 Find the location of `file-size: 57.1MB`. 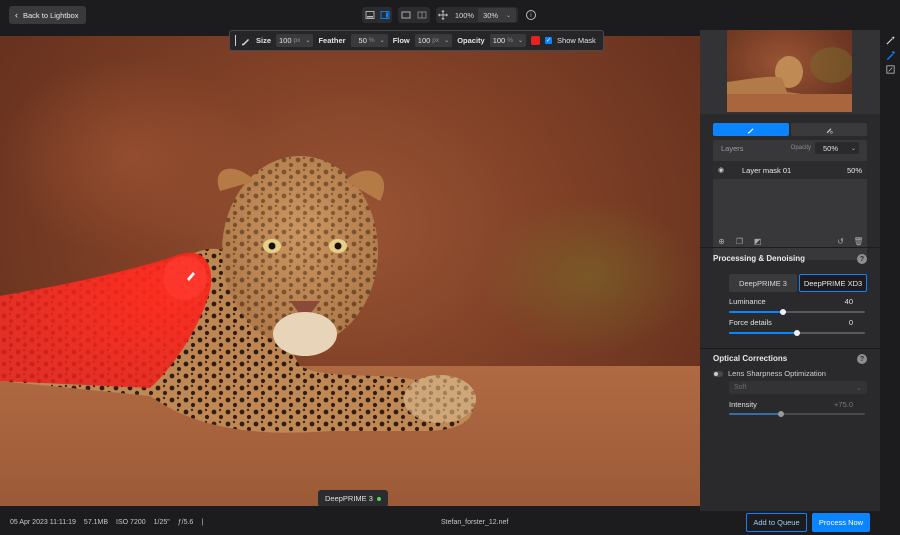

file-size: 57.1MB is located at coordinates (96, 522).